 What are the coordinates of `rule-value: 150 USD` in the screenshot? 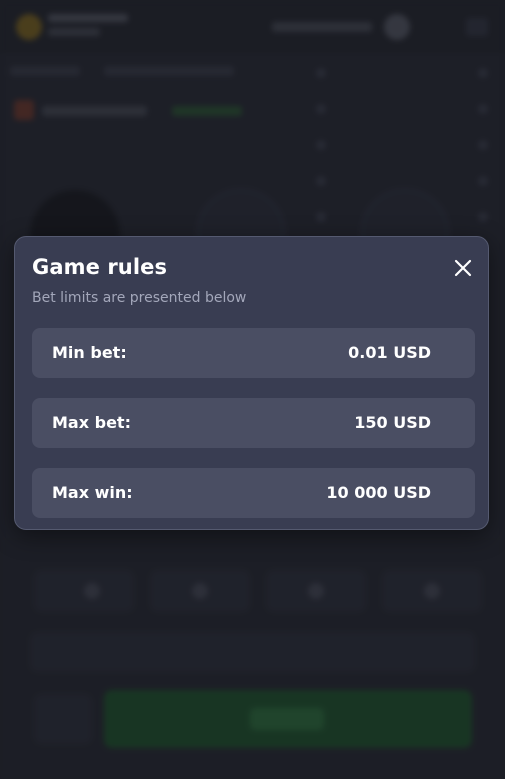 It's located at (392, 422).